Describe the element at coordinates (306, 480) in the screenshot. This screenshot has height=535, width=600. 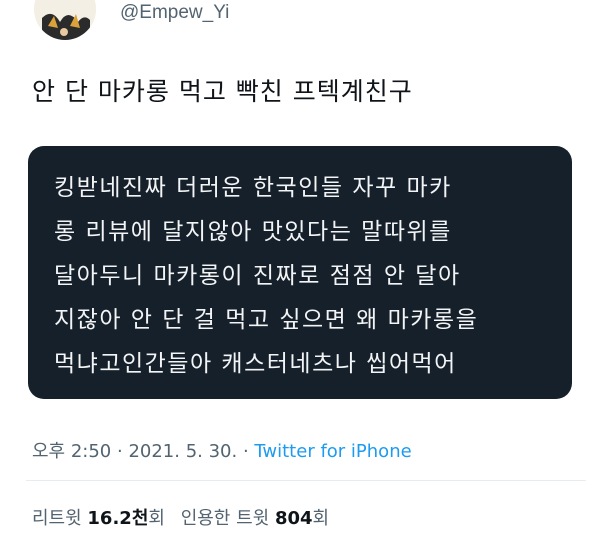
I see `divider` at that location.